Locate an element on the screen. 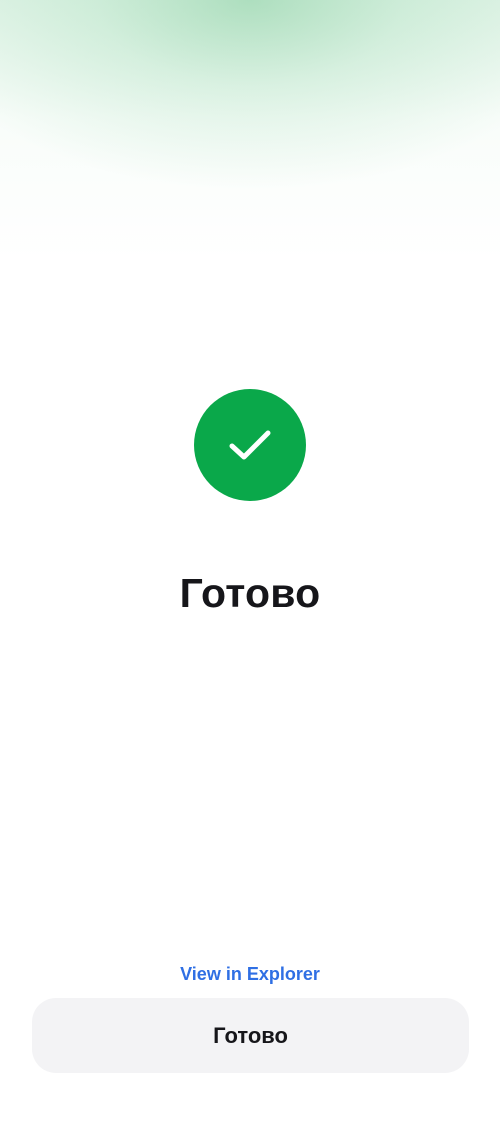 This screenshot has width=500, height=1139. done-button: Готово is located at coordinates (250, 1035).